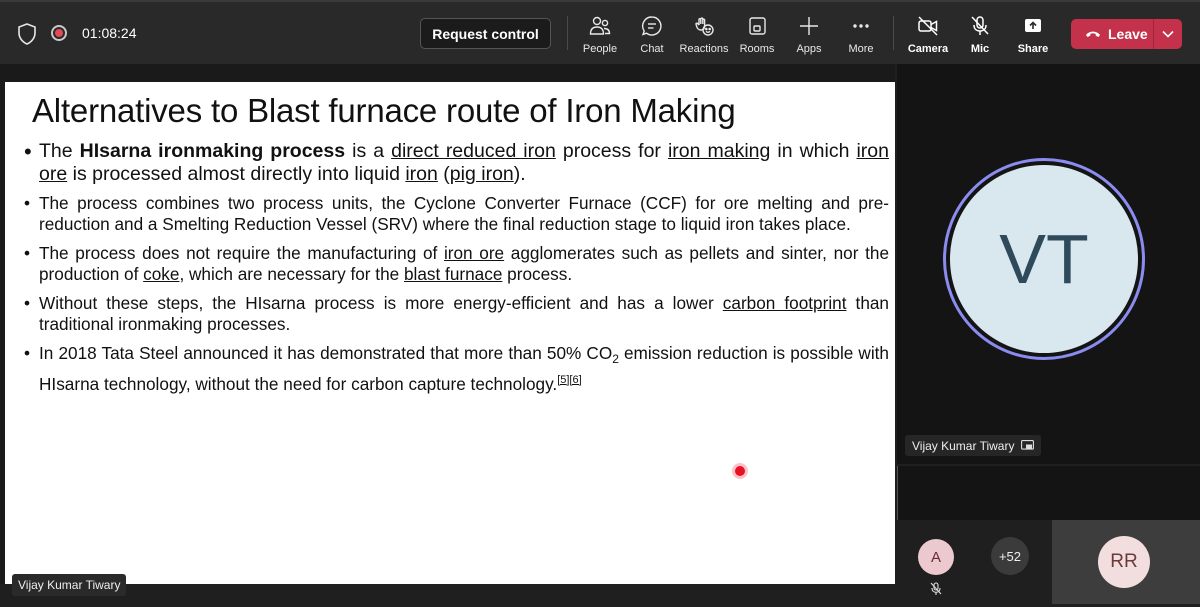 Image resolution: width=1200 pixels, height=607 pixels. Describe the element at coordinates (719, 151) in the screenshot. I see `link-iron-making: iron making` at that location.